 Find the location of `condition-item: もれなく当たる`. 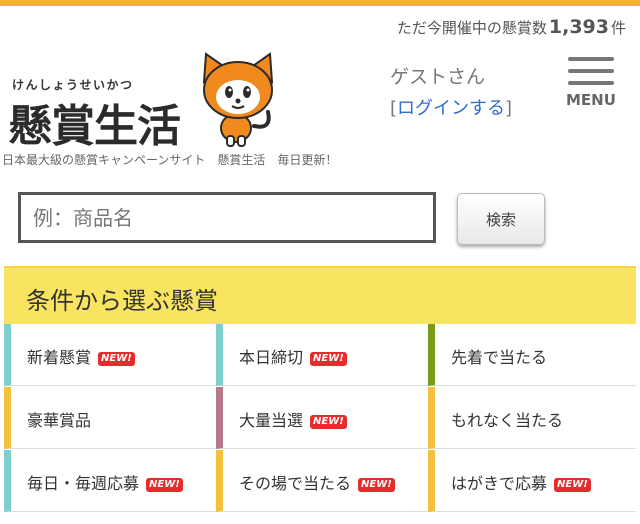

condition-item: もれなく当たる is located at coordinates (532, 418).